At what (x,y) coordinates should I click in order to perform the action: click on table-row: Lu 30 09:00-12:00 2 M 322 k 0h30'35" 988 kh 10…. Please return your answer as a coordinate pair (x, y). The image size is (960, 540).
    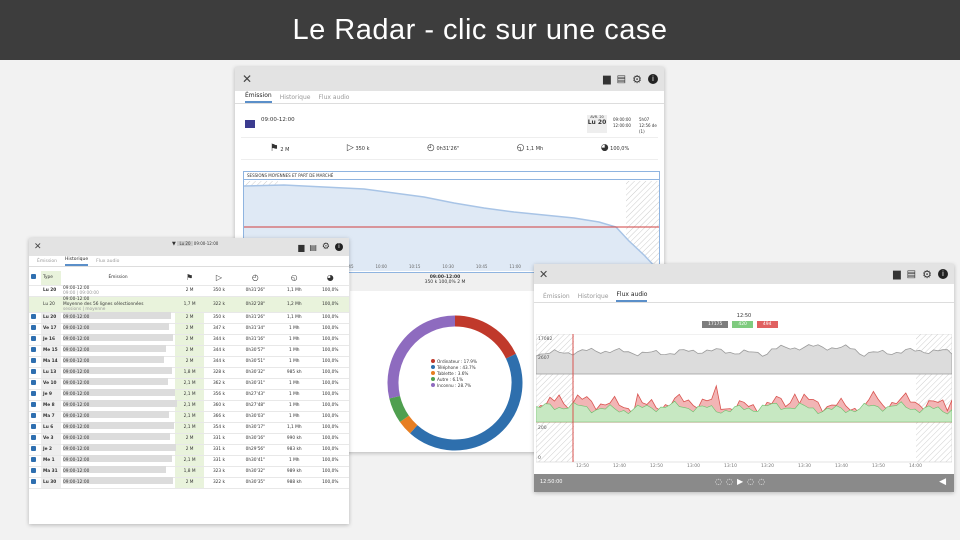
    Looking at the image, I should click on (189, 483).